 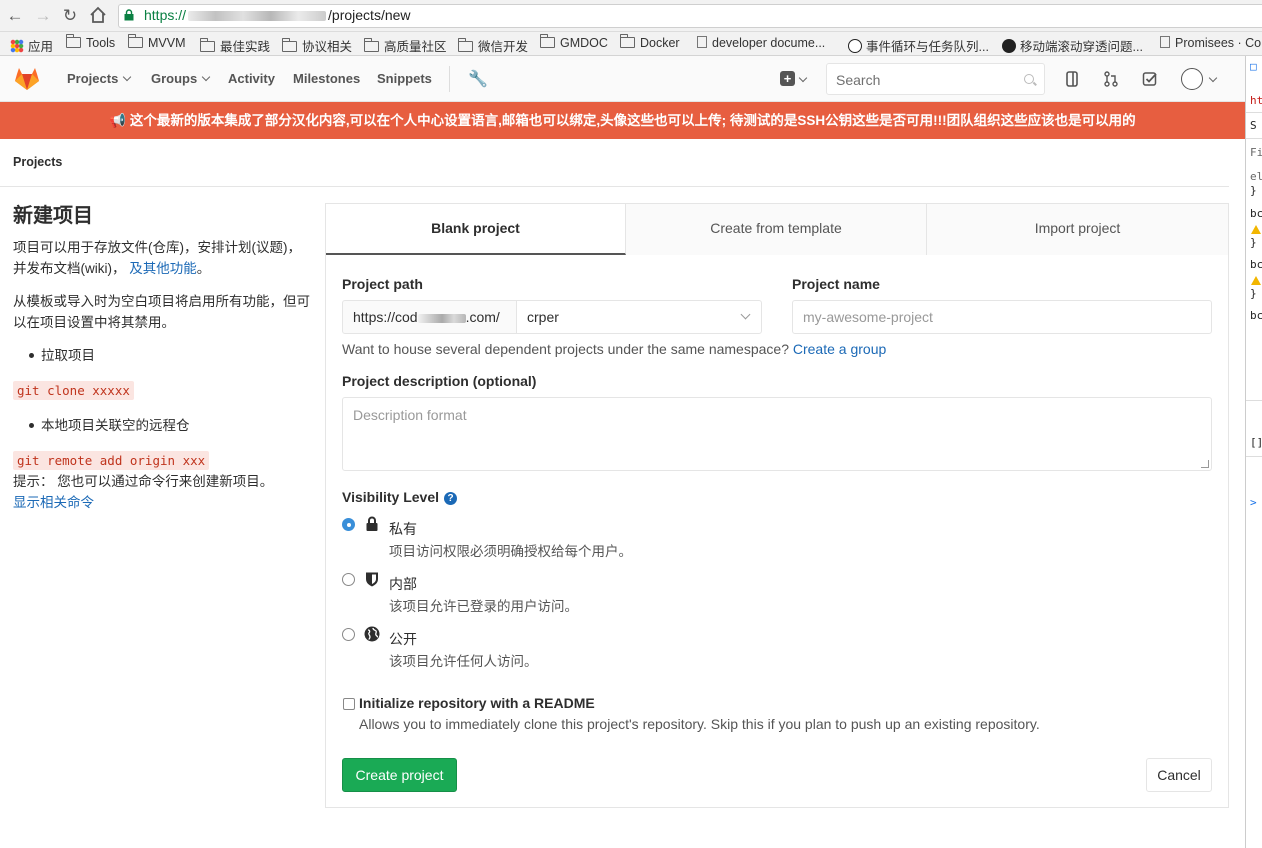 What do you see at coordinates (399, 775) in the screenshot?
I see `create-project-button: Create project` at bounding box center [399, 775].